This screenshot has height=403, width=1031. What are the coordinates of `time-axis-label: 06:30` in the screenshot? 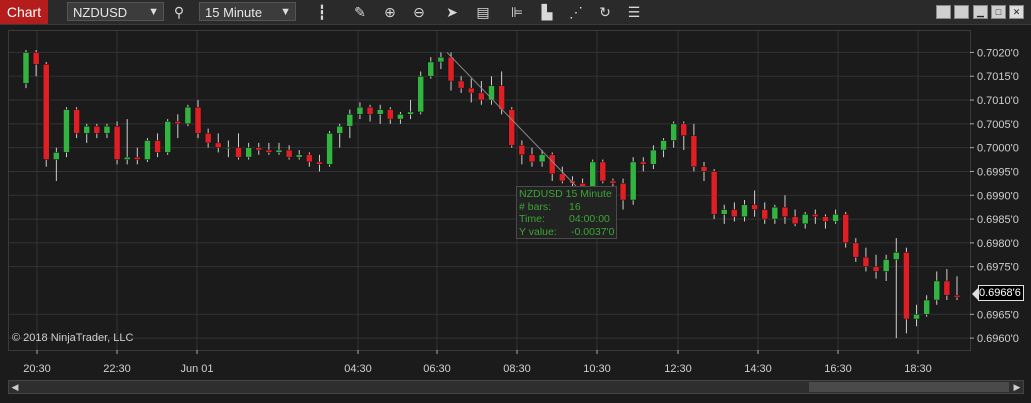 It's located at (437, 369).